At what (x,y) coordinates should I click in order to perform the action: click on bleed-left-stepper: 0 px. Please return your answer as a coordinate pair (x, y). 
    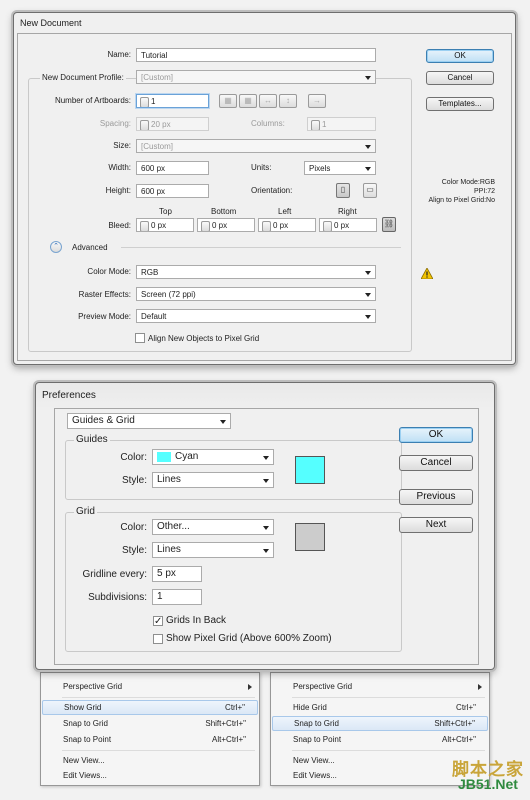
    Looking at the image, I should click on (287, 225).